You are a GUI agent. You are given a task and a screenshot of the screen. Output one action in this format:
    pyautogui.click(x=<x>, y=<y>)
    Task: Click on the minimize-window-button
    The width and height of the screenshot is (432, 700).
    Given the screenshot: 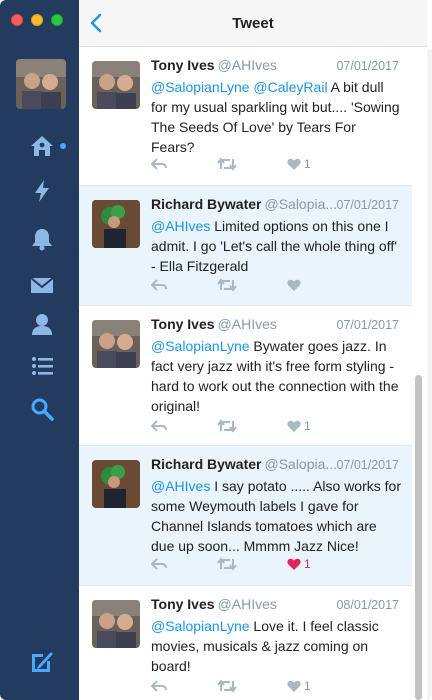 What is the action you would take?
    pyautogui.click(x=37, y=20)
    